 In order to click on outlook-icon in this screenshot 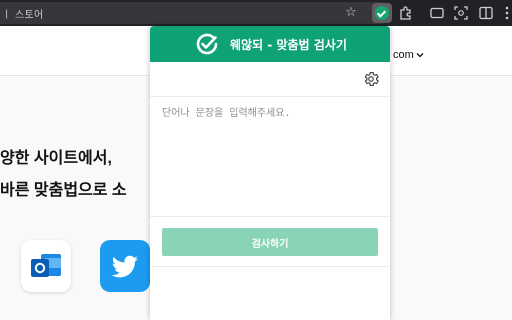, I will do `click(46, 266)`.